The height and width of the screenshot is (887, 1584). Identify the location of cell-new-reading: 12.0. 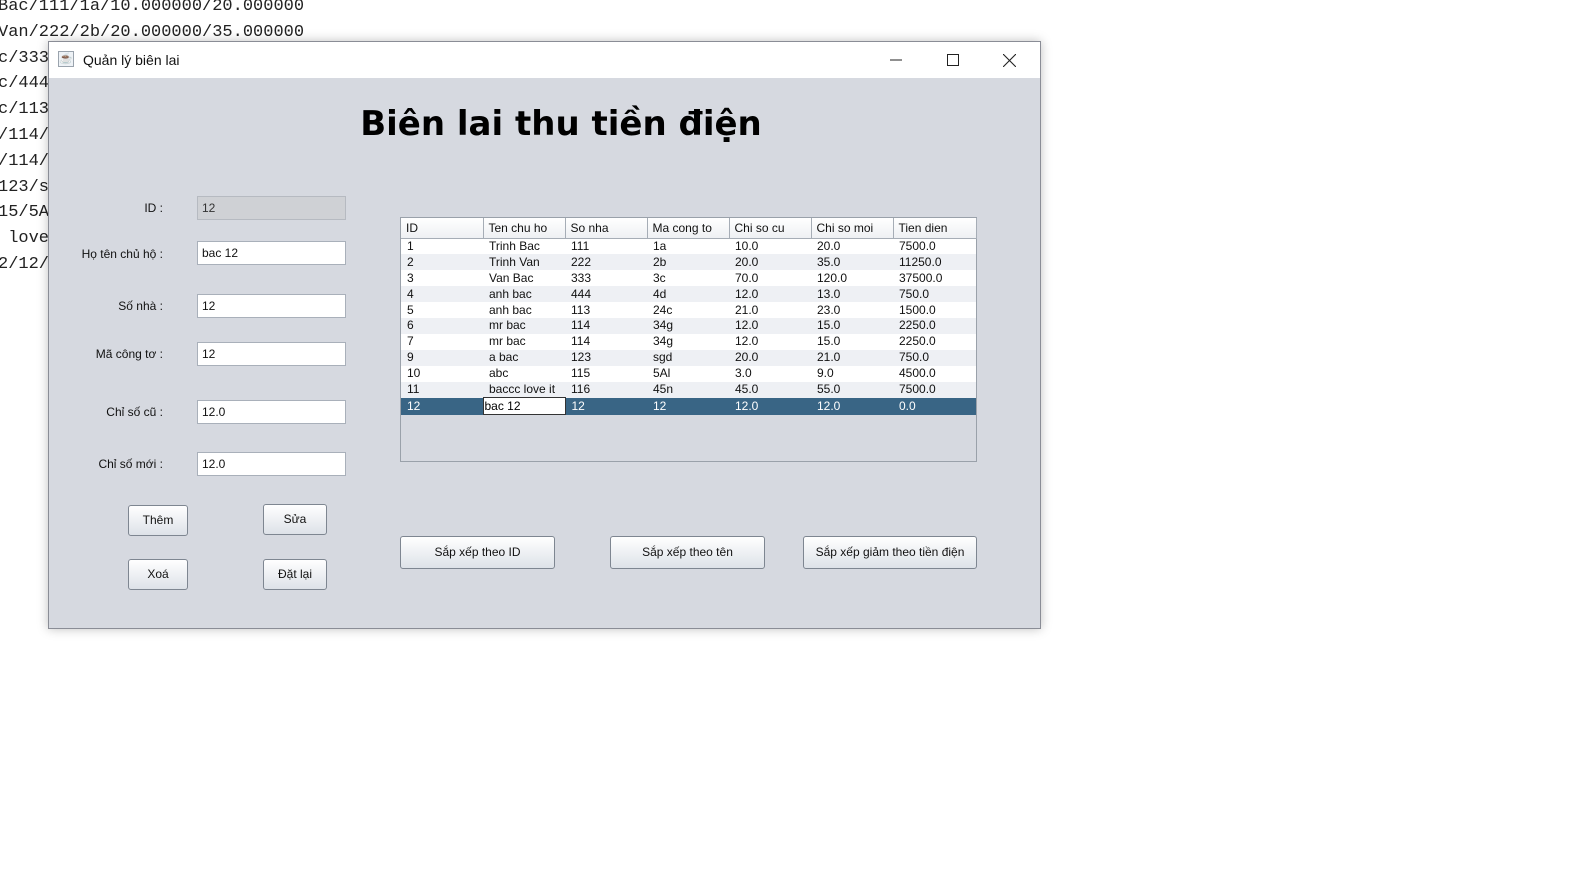
(852, 406).